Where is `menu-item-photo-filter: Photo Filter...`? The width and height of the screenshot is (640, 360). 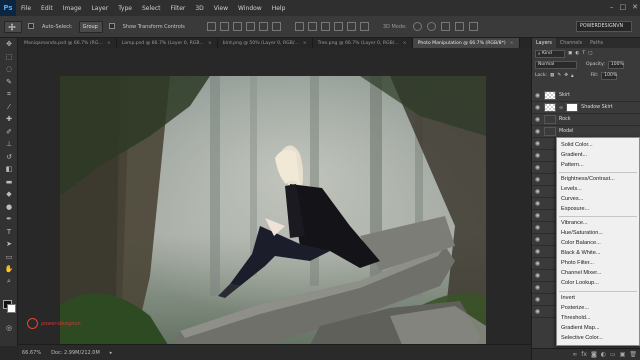 menu-item-photo-filter: Photo Filter... is located at coordinates (577, 263).